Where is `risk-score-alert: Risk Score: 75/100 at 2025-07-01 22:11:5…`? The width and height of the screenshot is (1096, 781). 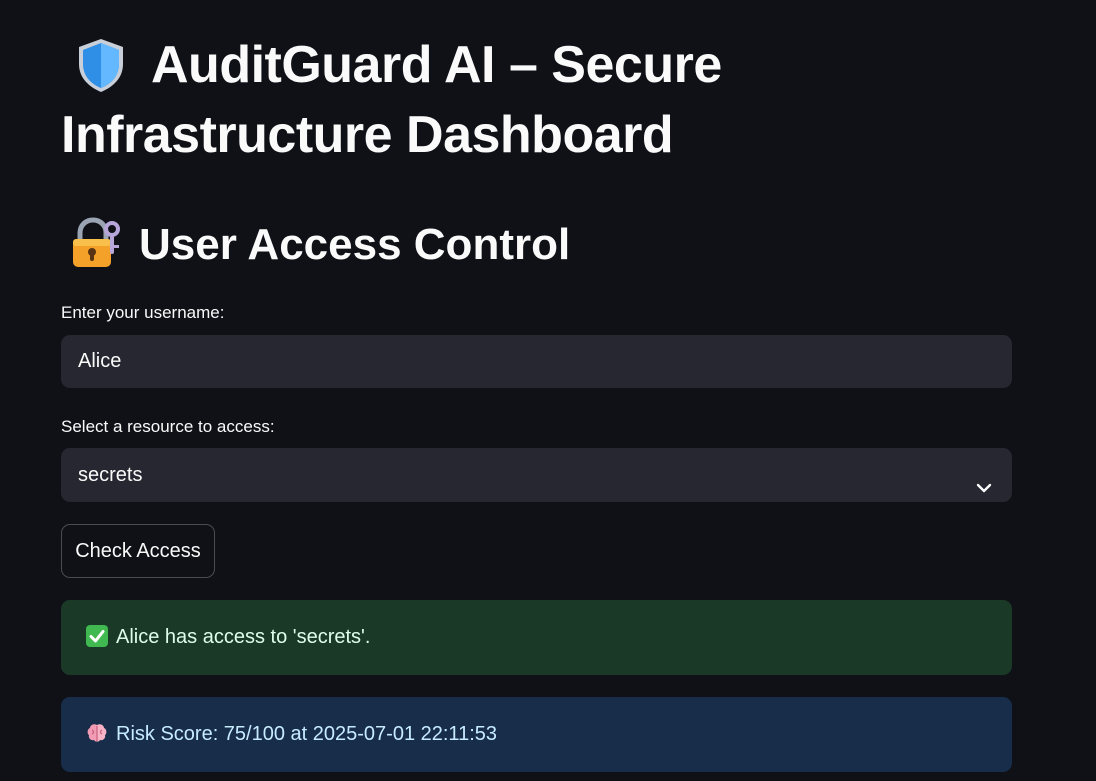 risk-score-alert: Risk Score: 75/100 at 2025-07-01 22:11:5… is located at coordinates (536, 734).